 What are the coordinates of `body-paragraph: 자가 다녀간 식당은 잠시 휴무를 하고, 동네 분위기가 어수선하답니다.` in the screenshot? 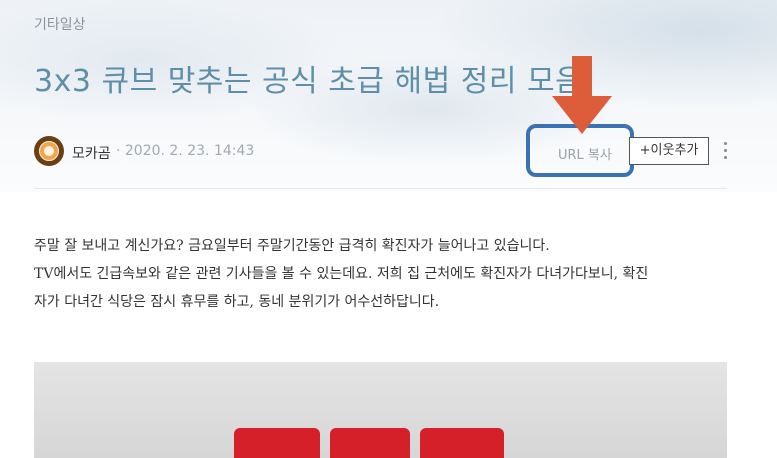 It's located at (237, 302).